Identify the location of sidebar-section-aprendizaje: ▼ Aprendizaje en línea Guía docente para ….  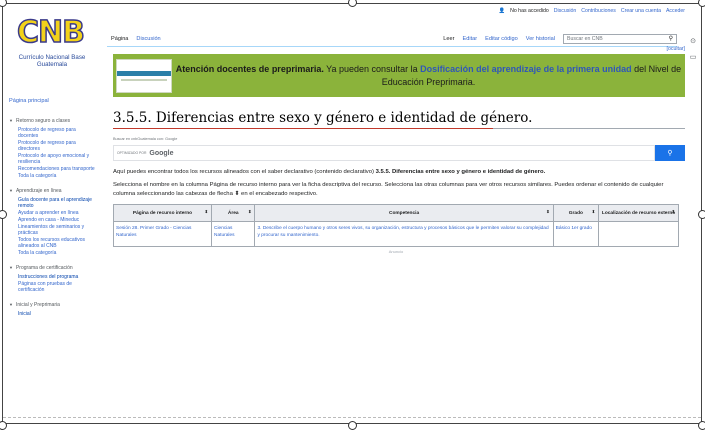
(51, 222).